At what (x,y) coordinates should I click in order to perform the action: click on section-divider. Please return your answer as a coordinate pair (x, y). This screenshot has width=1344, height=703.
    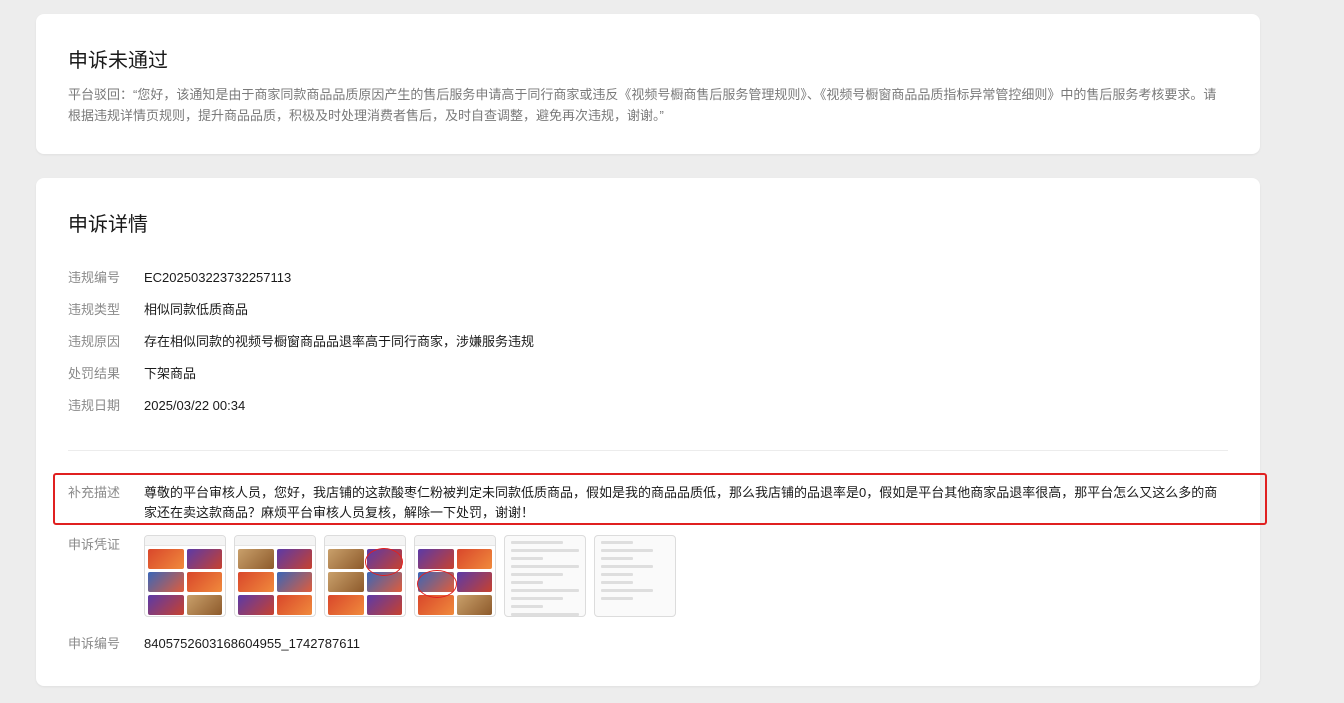
    Looking at the image, I should click on (648, 450).